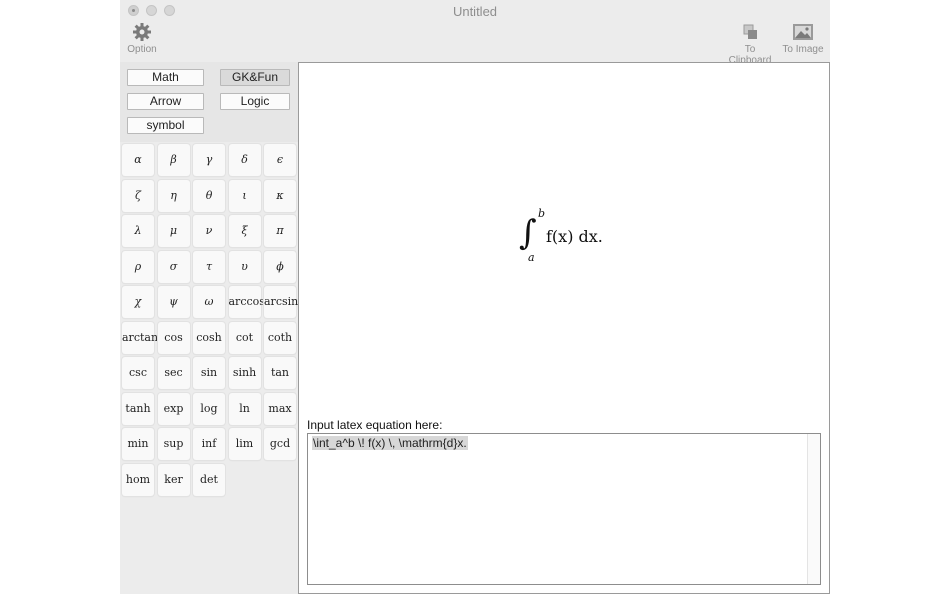  What do you see at coordinates (209, 479) in the screenshot?
I see `symbol-button: det` at bounding box center [209, 479].